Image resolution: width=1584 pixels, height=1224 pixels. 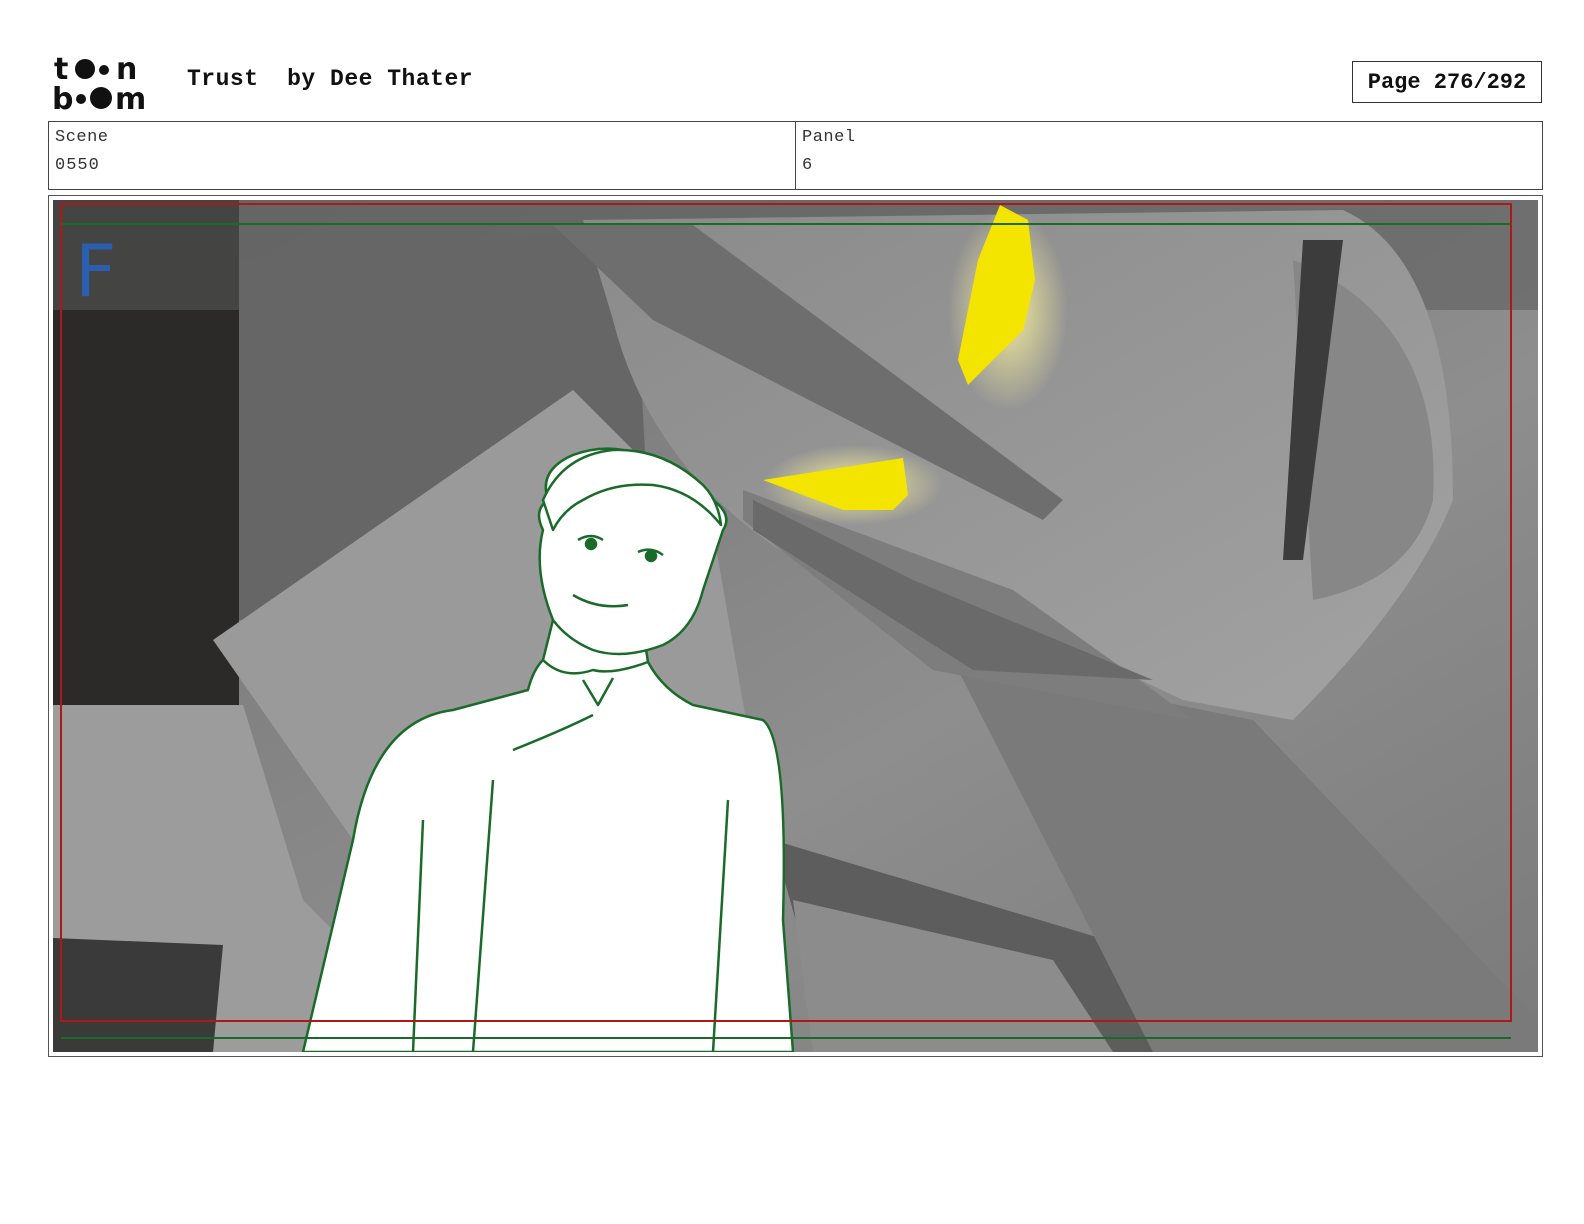 I want to click on scene-label: Scene, so click(x=82, y=137).